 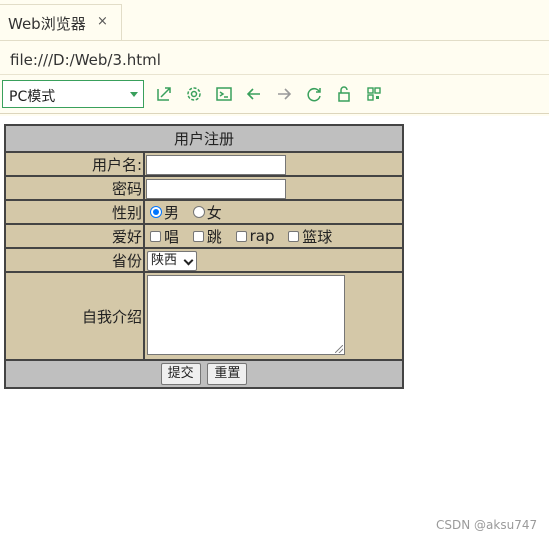 What do you see at coordinates (216, 188) in the screenshot?
I see `password-input` at bounding box center [216, 188].